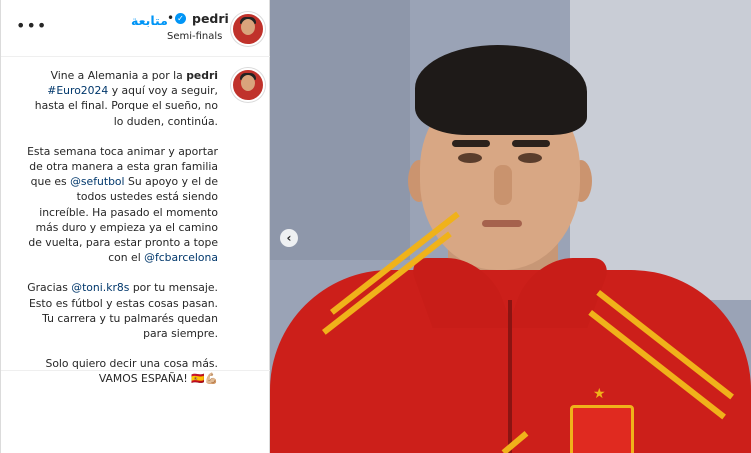 The image size is (751, 453). What do you see at coordinates (210, 18) in the screenshot?
I see `header-username: pedri` at bounding box center [210, 18].